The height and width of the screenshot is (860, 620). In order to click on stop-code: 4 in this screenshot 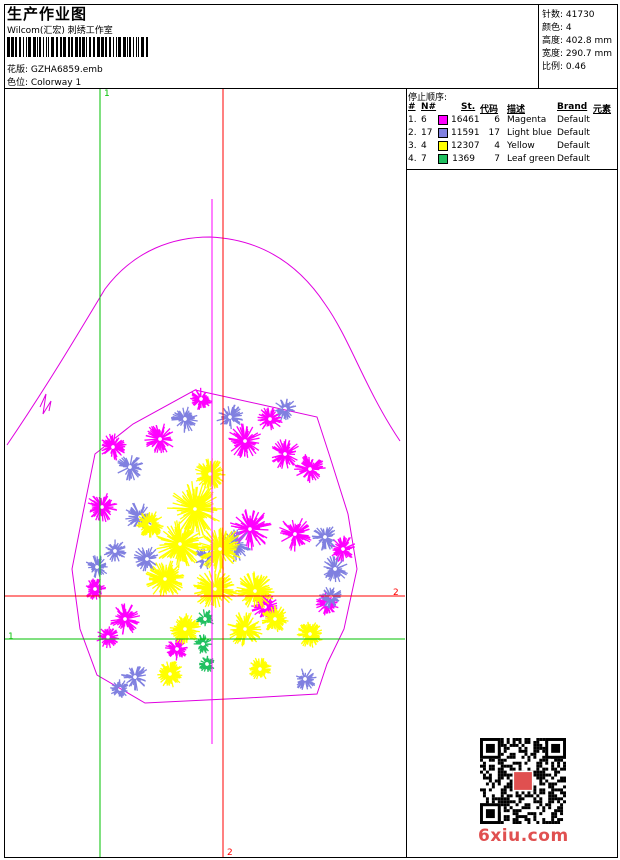, I will do `click(497, 146)`.